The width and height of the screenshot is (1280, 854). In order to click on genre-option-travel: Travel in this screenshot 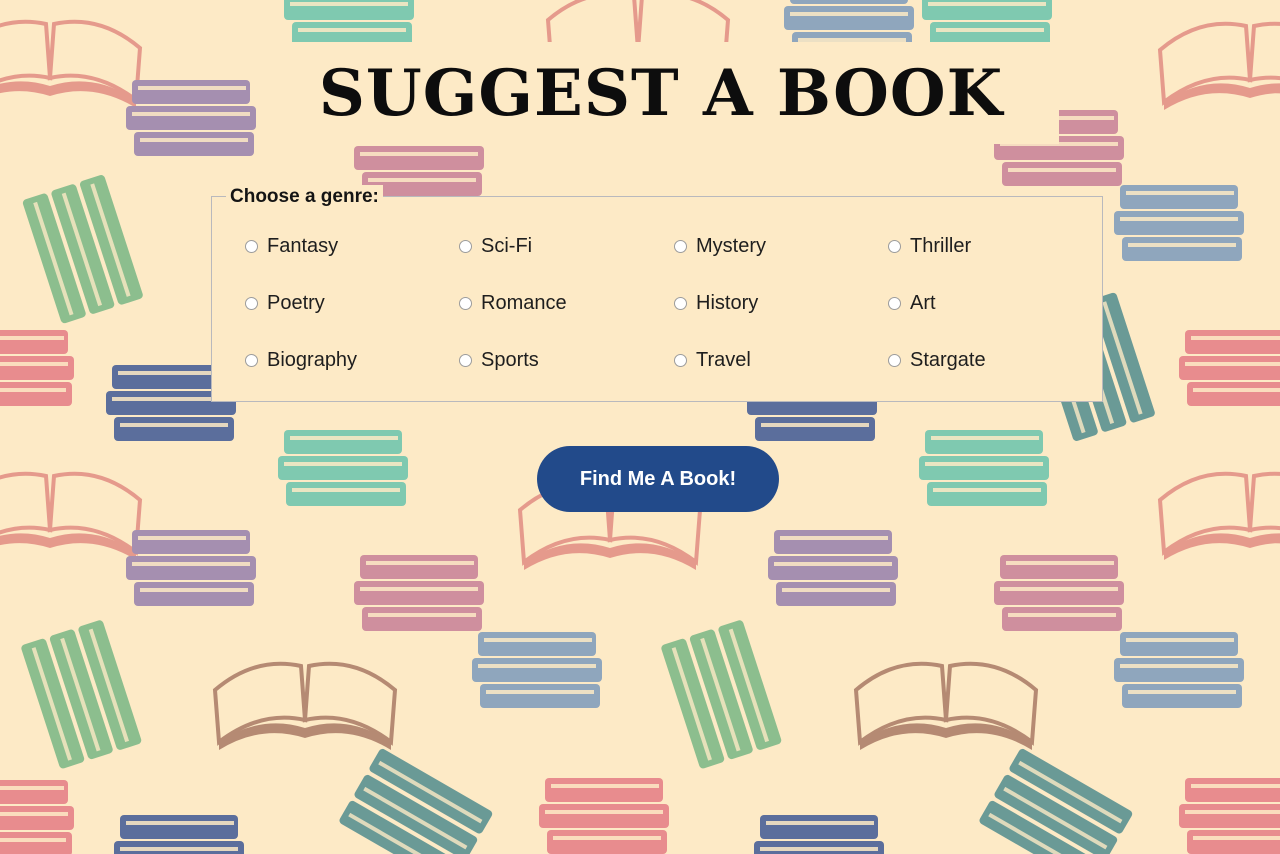, I will do `click(712, 360)`.